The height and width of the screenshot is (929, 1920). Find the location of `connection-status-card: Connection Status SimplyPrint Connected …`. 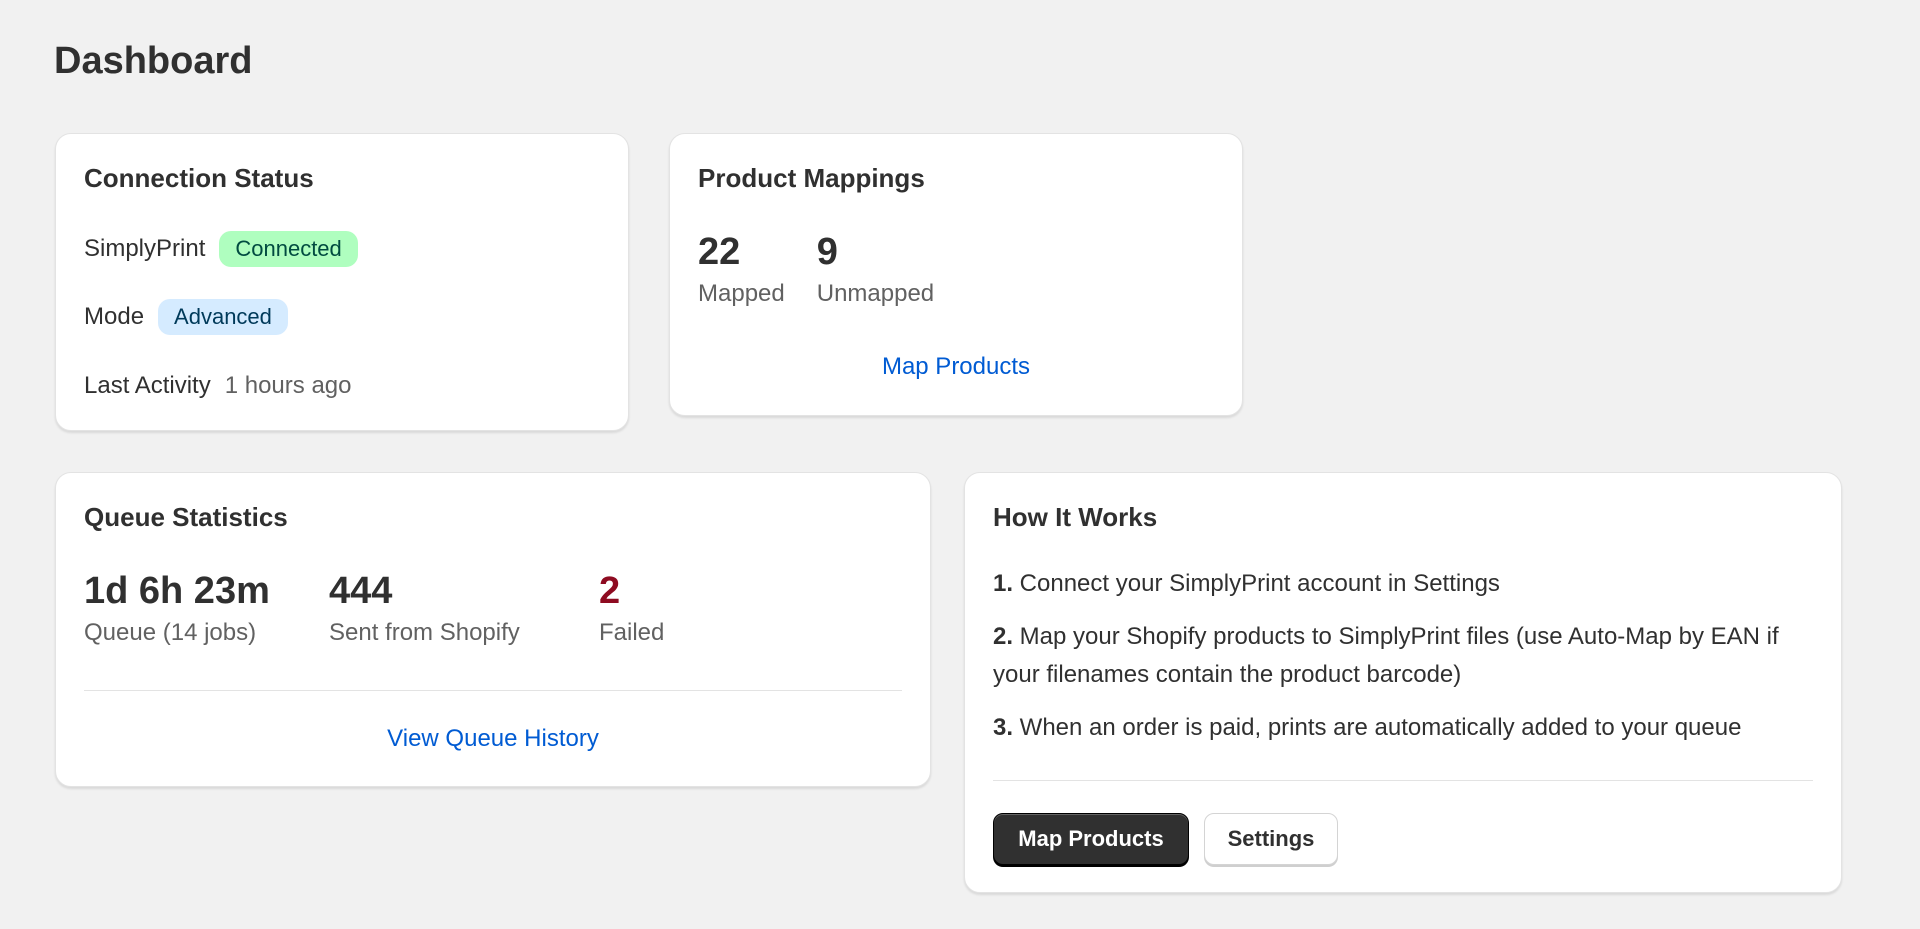

connection-status-card: Connection Status SimplyPrint Connected … is located at coordinates (342, 282).